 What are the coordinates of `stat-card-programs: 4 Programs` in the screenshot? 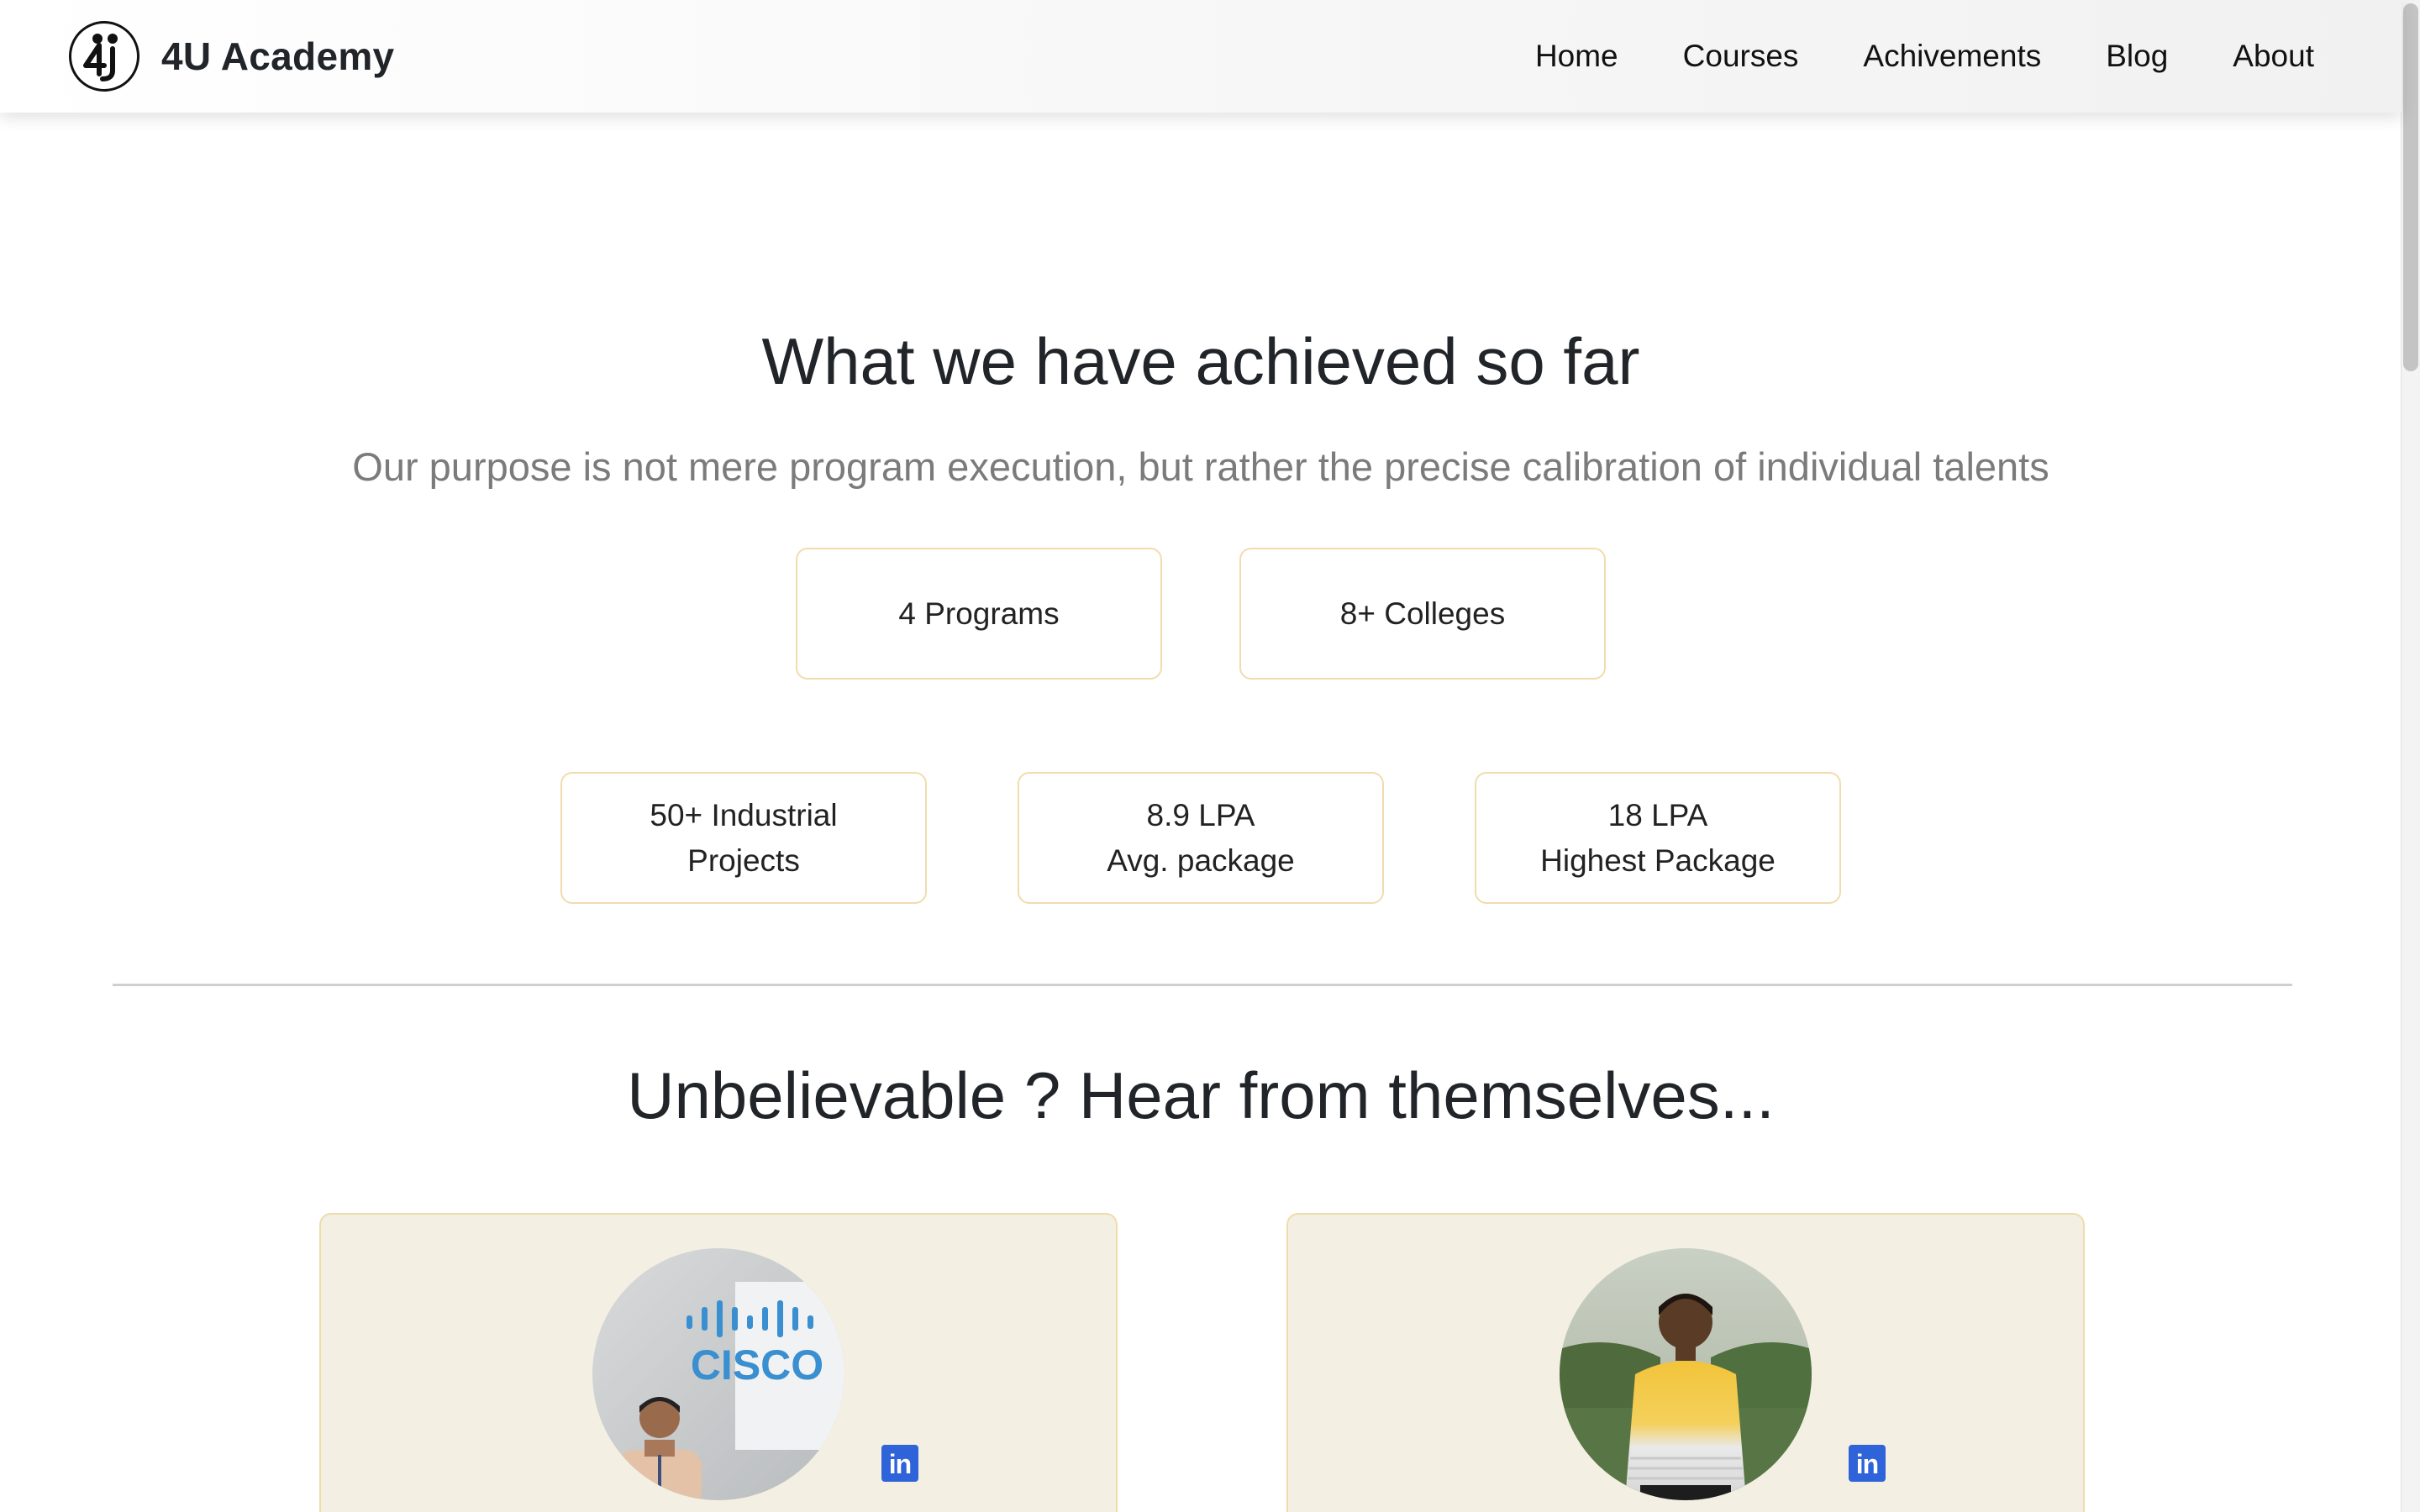 It's located at (979, 614).